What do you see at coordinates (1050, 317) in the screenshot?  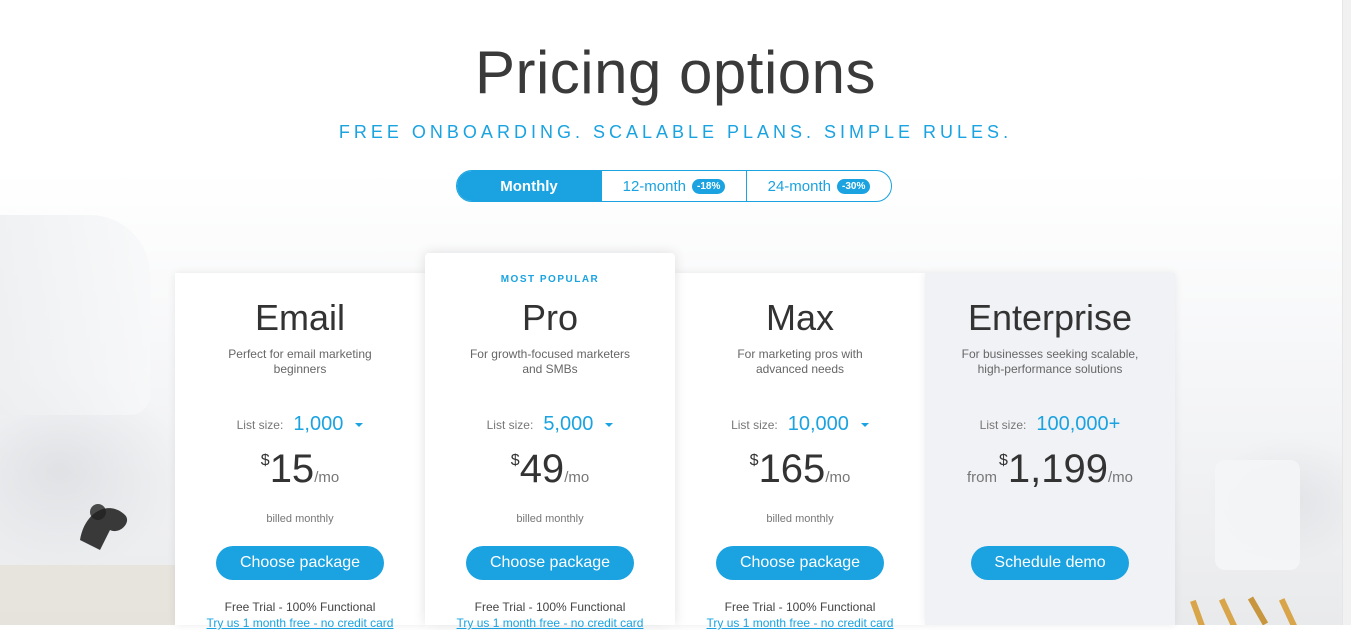 I see `plan-name: Enterprise` at bounding box center [1050, 317].